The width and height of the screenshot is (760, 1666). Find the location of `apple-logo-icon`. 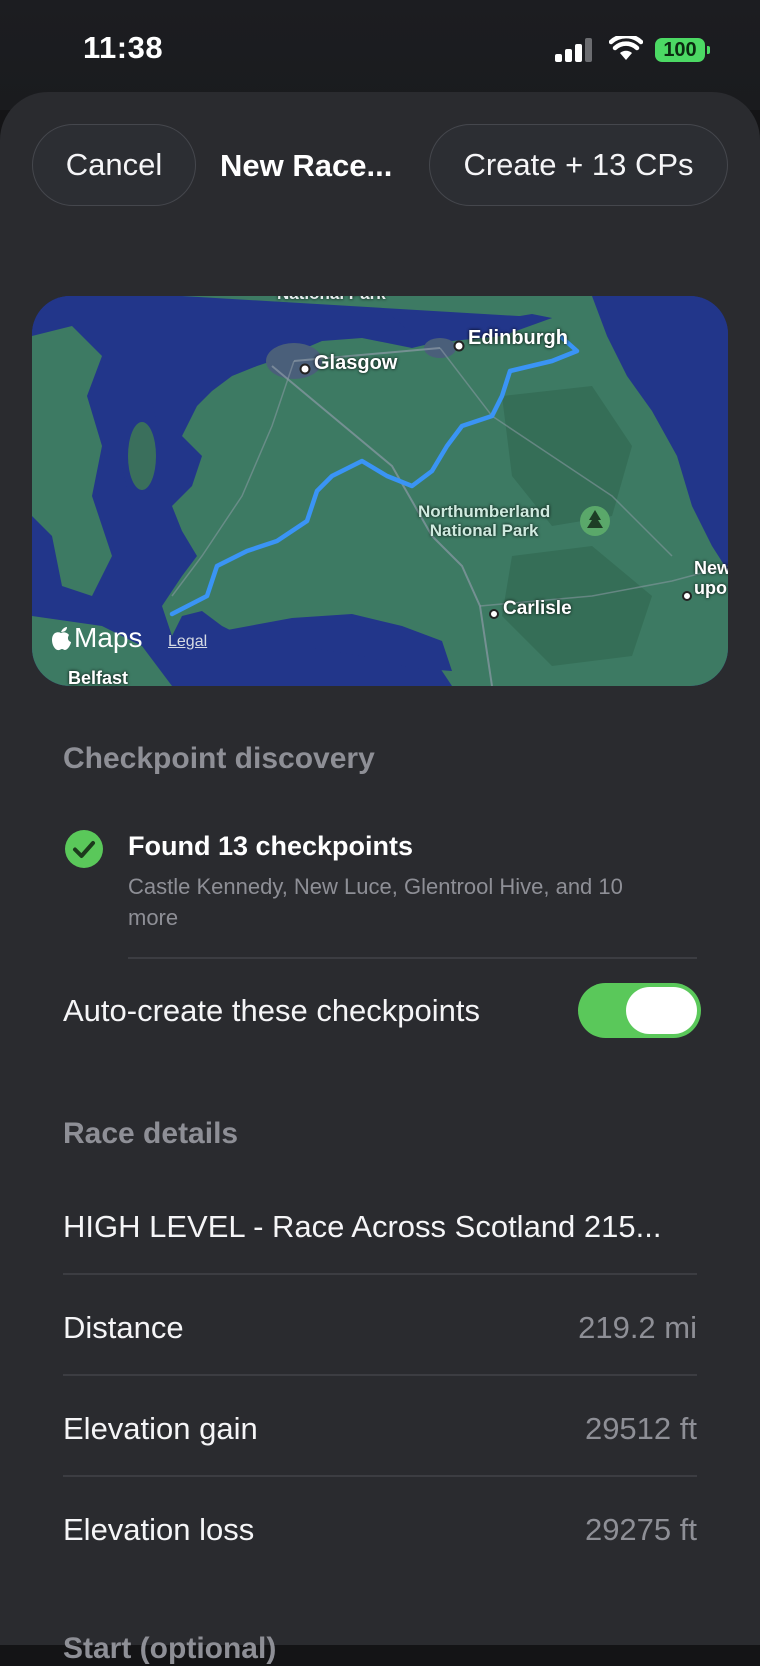

apple-logo-icon is located at coordinates (61, 639).